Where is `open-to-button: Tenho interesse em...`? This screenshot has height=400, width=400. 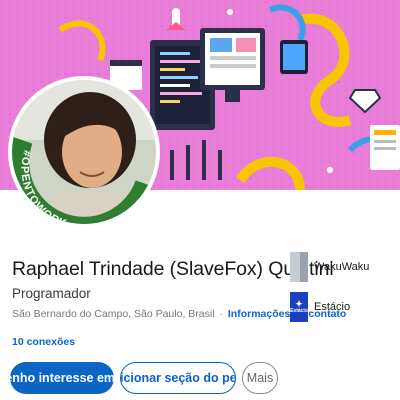
open-to-button: Tenho interesse em... is located at coordinates (62, 378).